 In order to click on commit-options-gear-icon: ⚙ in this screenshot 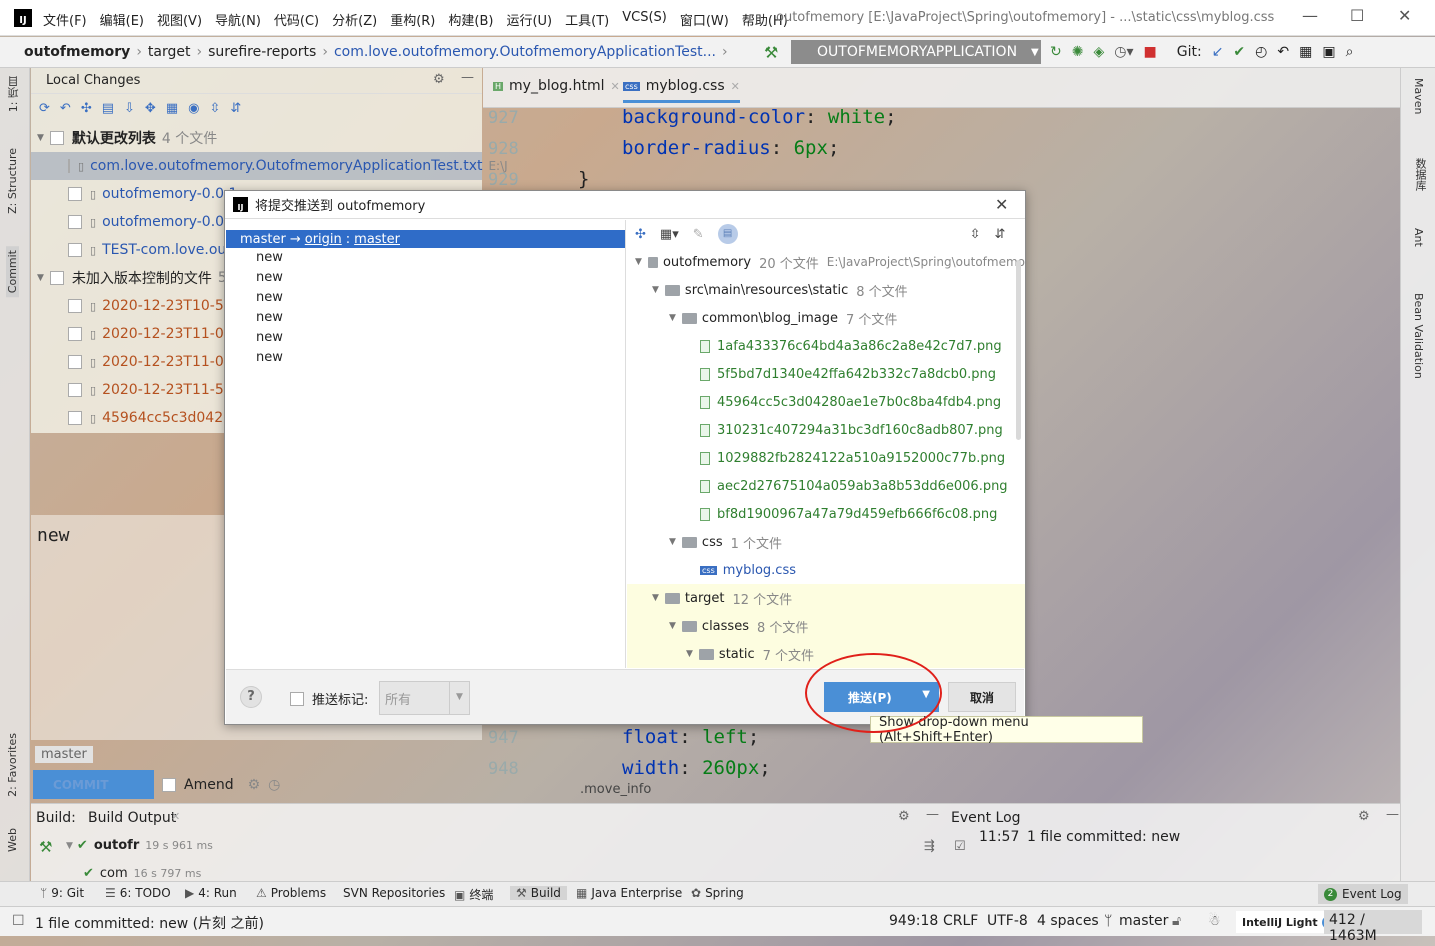, I will do `click(254, 785)`.